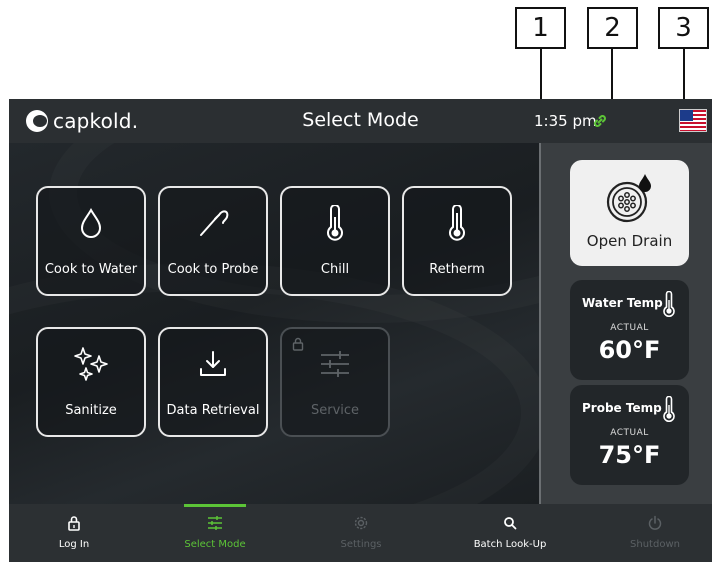 The height and width of the screenshot is (562, 721). I want to click on power-icon, so click(655, 522).